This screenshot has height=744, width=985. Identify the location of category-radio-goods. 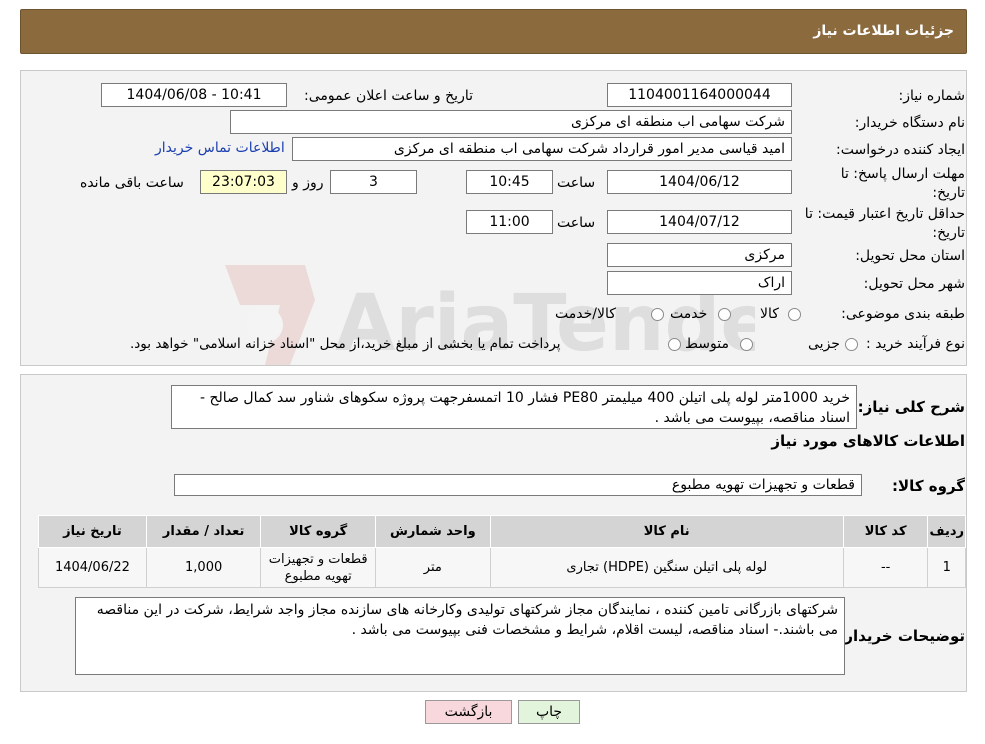
(794, 314).